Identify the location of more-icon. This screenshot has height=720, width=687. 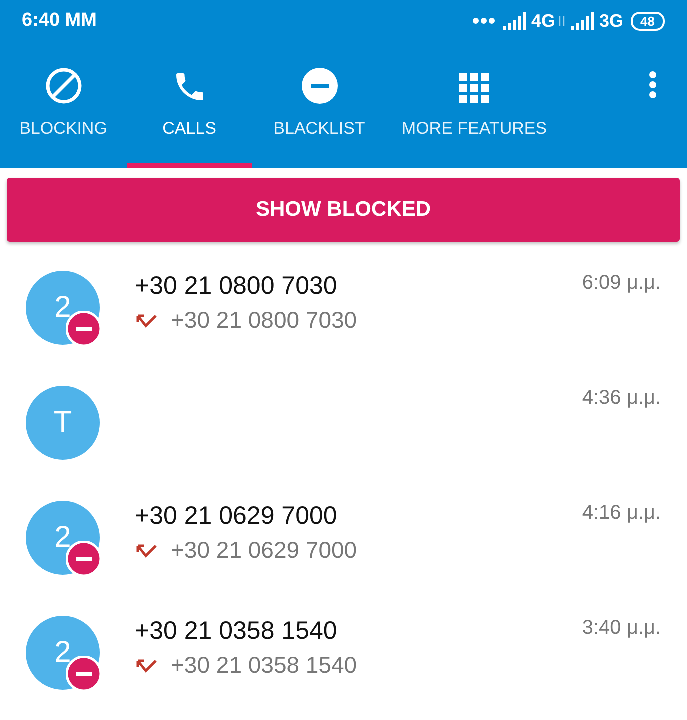
(653, 85).